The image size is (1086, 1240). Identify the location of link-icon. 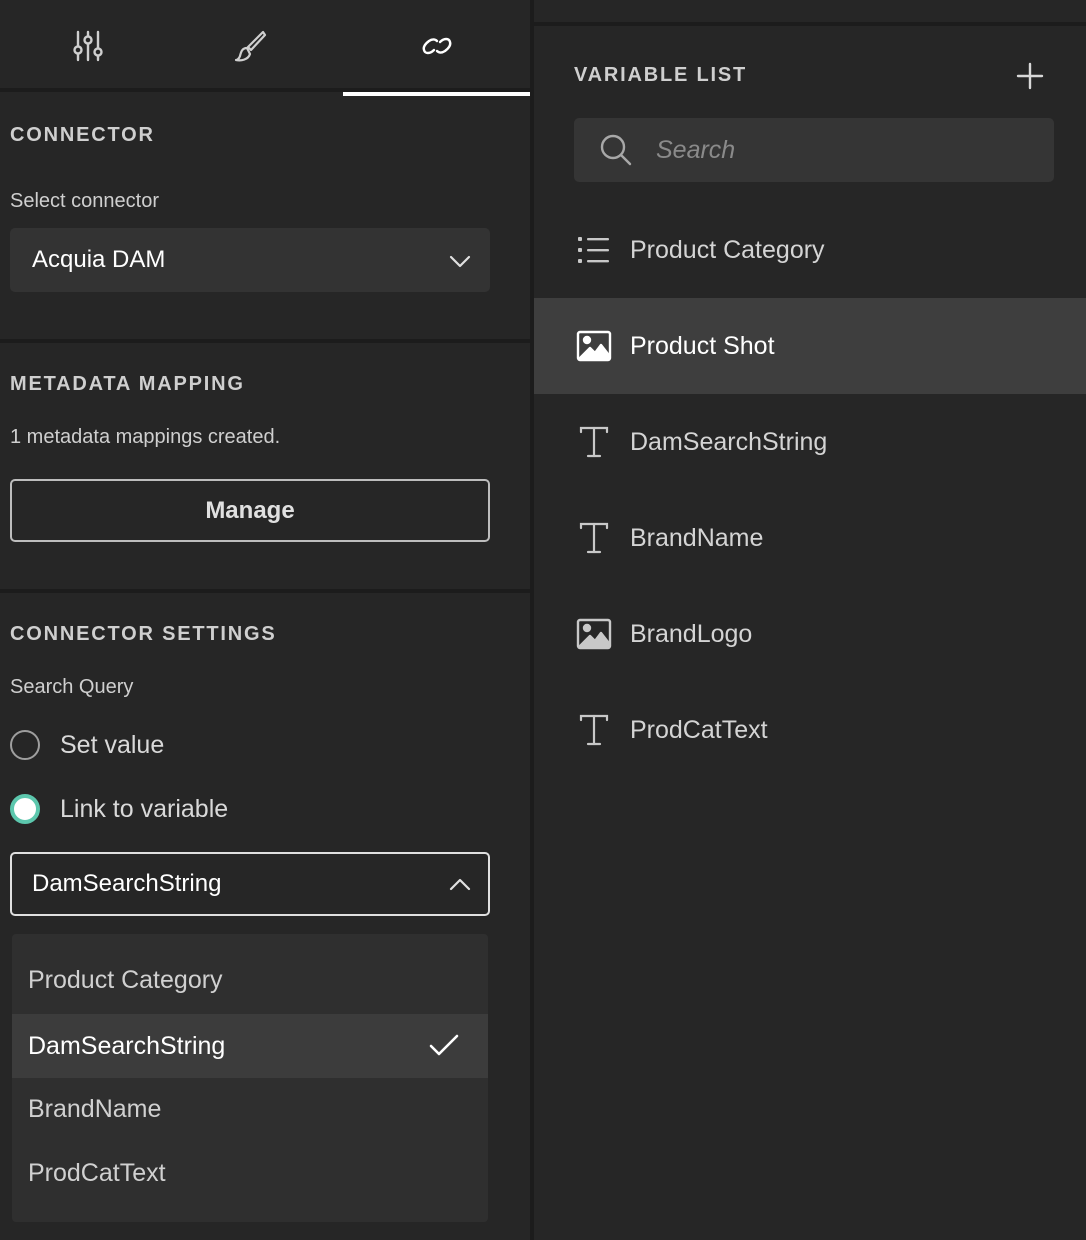
(436, 46).